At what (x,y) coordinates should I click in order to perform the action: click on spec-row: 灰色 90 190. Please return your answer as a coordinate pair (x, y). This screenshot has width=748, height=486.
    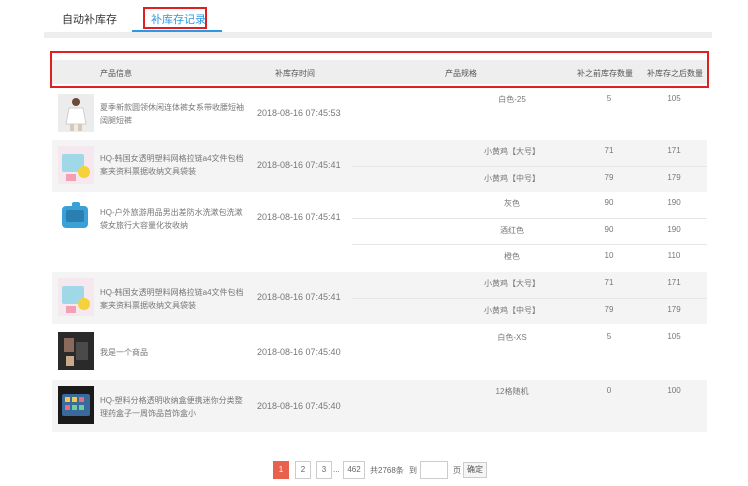
    Looking at the image, I should click on (529, 205).